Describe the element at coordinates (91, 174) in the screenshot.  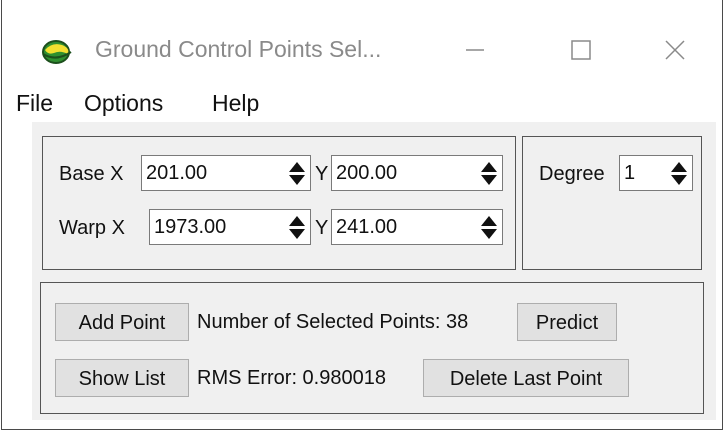
I see `base-x-label: Base X` at that location.